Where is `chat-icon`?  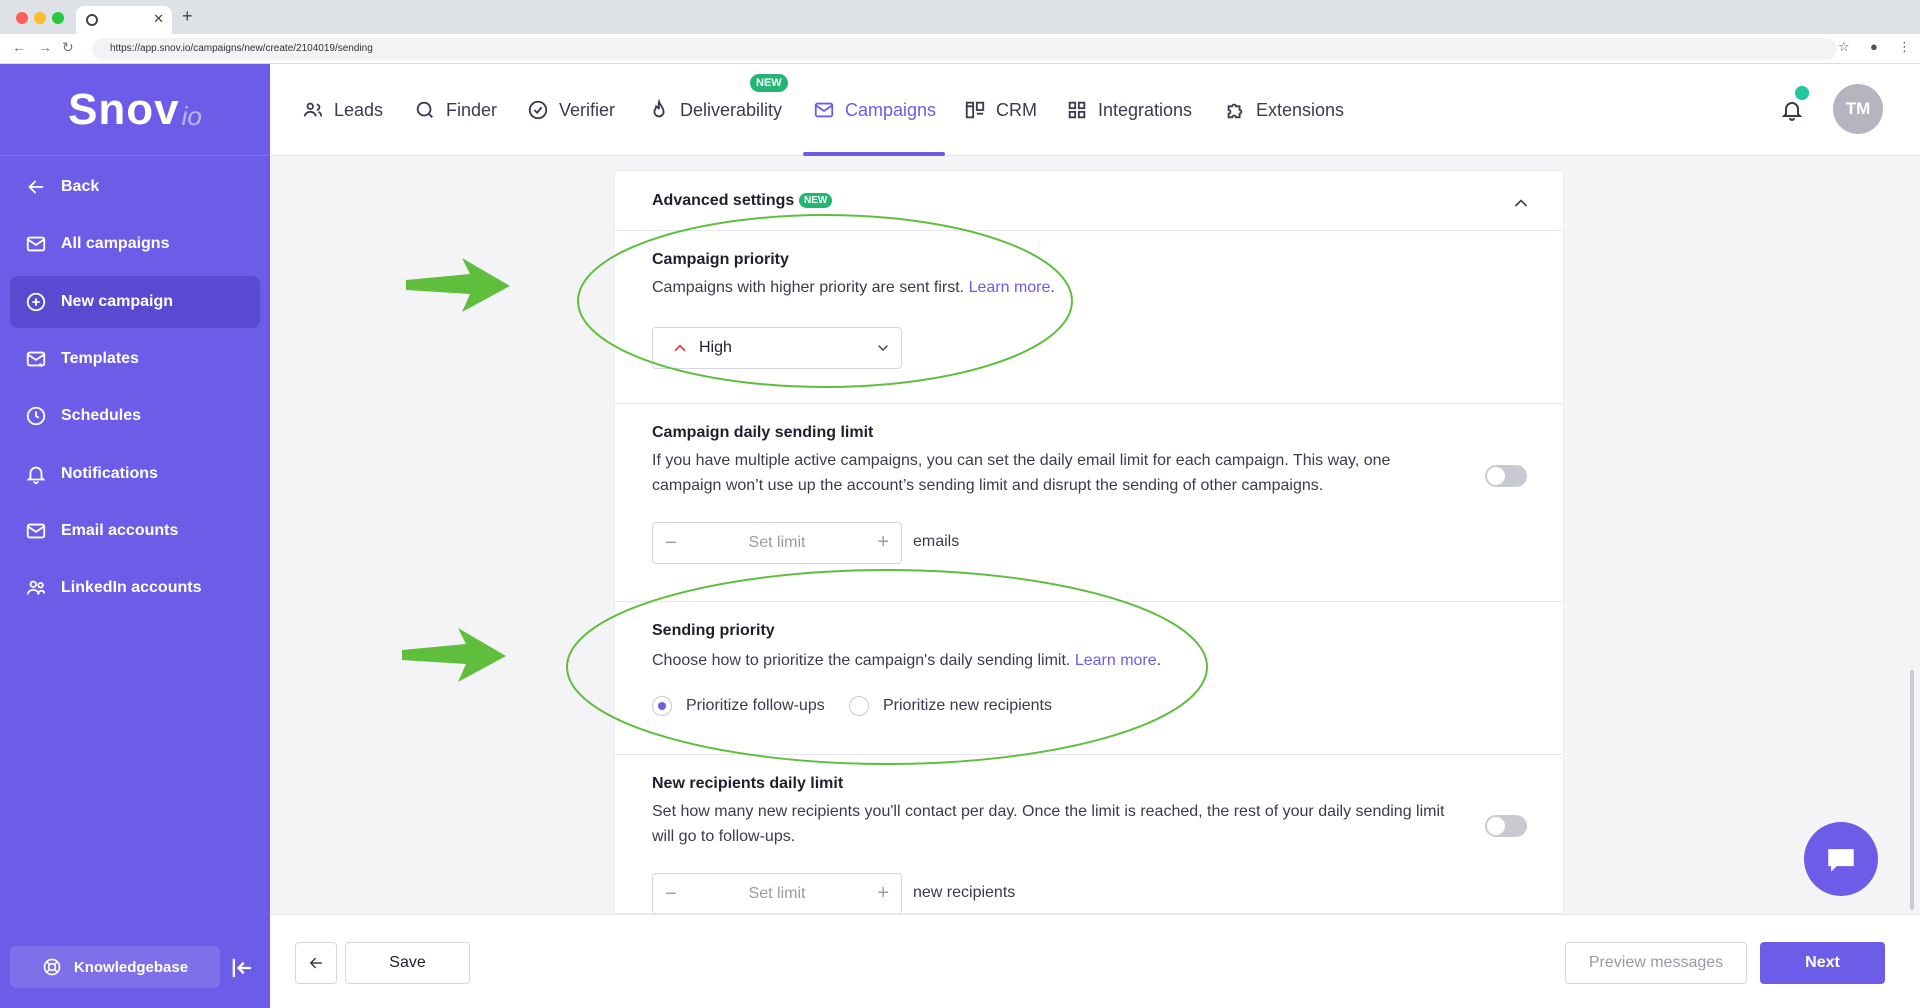 chat-icon is located at coordinates (1841, 860).